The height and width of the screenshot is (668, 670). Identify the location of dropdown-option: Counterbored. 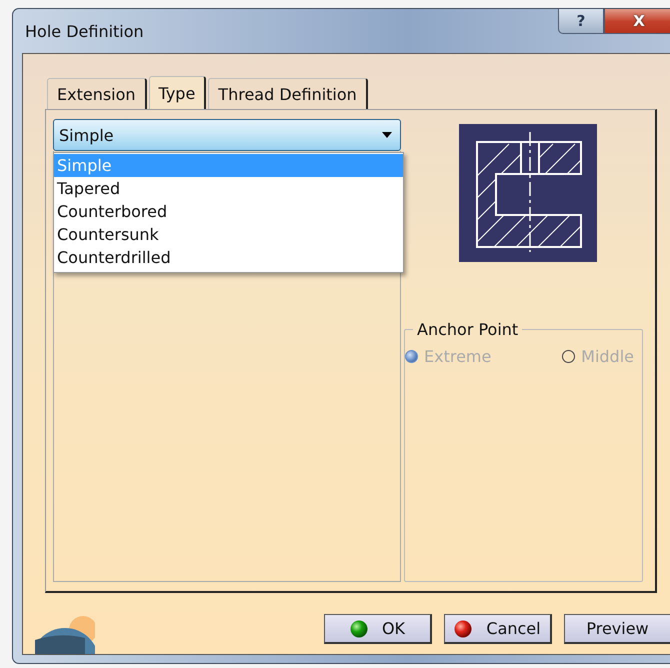
(228, 211).